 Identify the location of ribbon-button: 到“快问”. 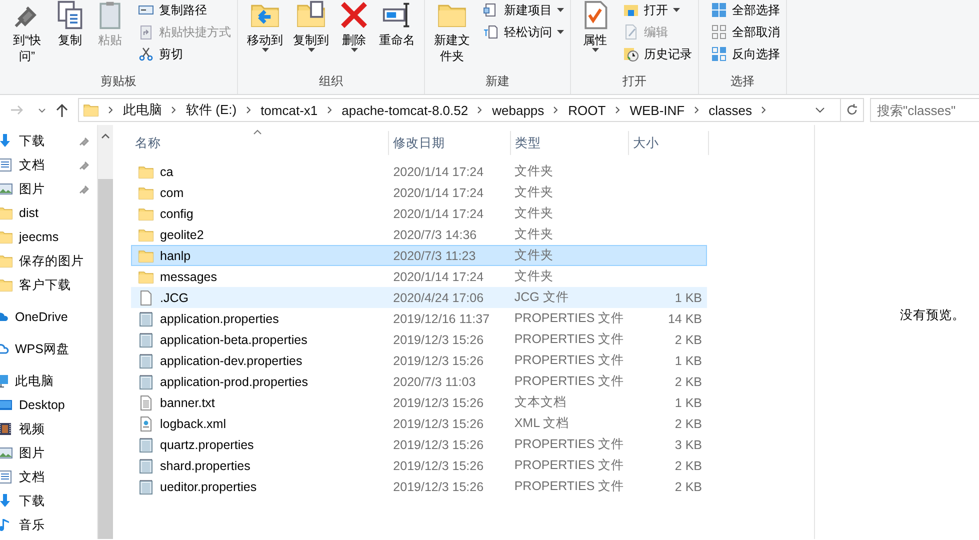
(27, 35).